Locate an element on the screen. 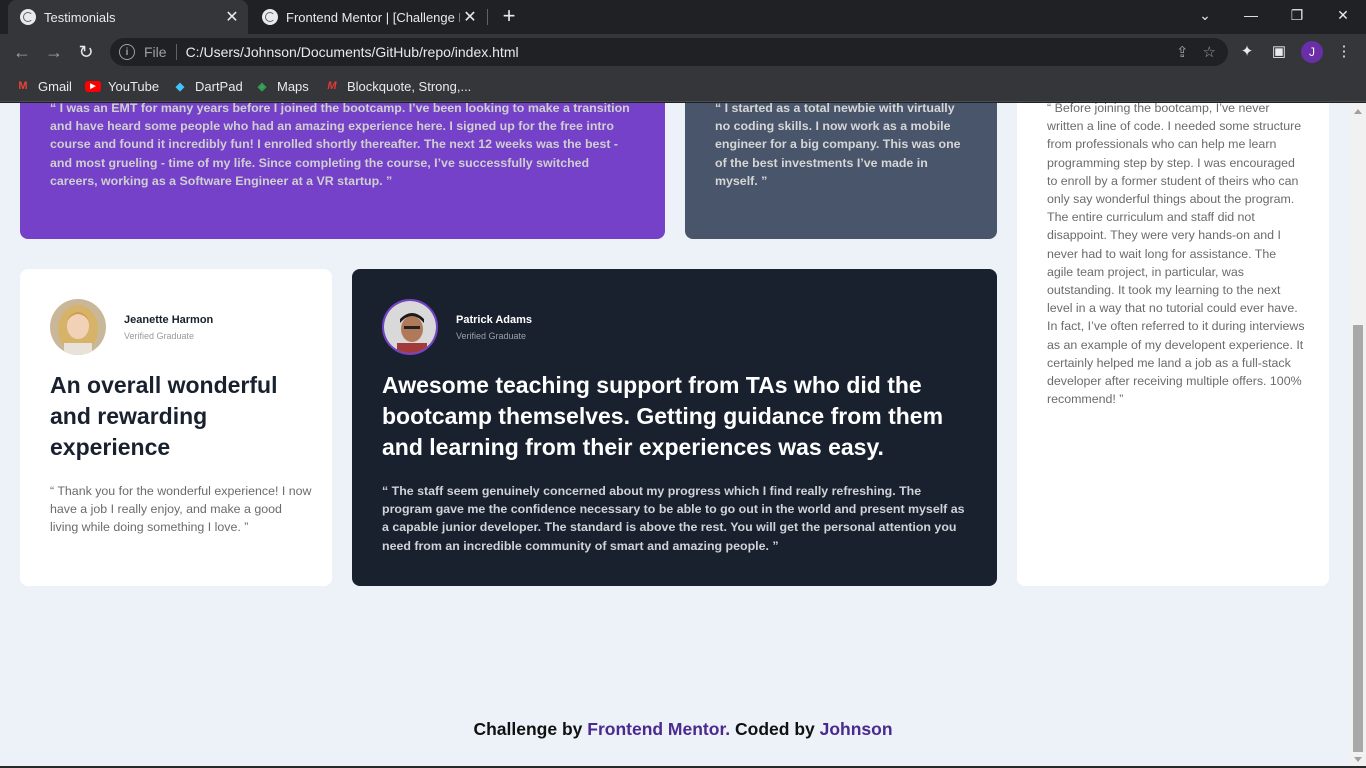 The image size is (1366, 768). person-header: Patrick Adams Verified Graduate is located at coordinates (457, 327).